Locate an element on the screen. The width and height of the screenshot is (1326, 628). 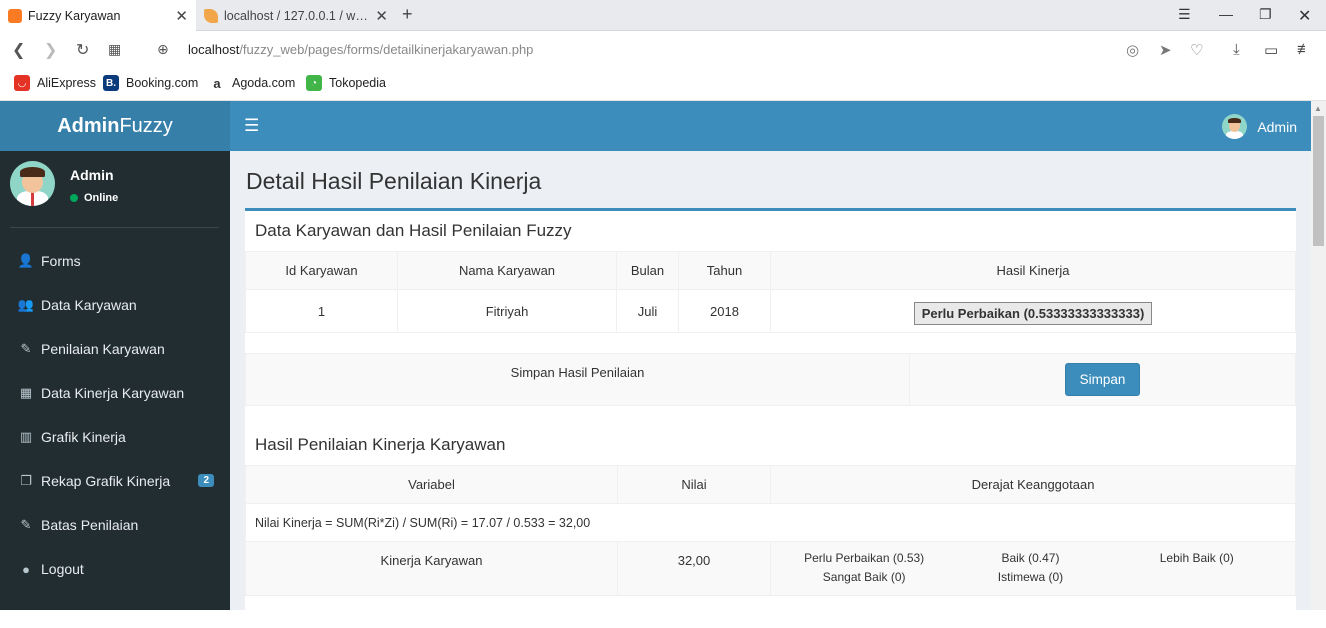
bookmark-aliexpress: ◡ AliExpress is located at coordinates (55, 83).